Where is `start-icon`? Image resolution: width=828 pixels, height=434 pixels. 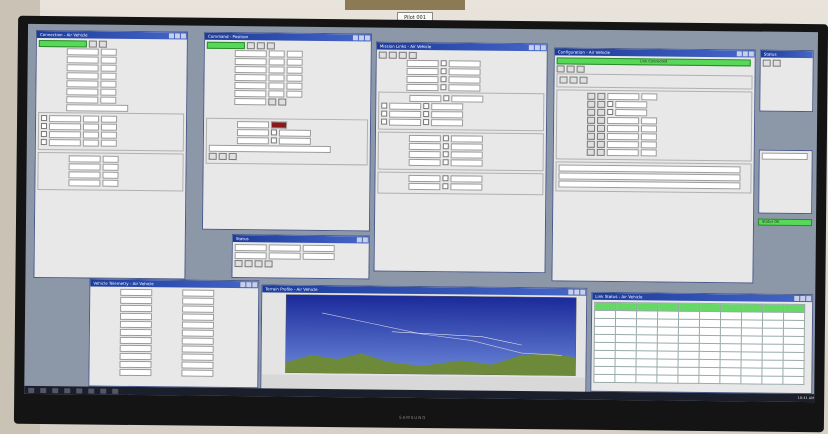 start-icon is located at coordinates (31, 390).